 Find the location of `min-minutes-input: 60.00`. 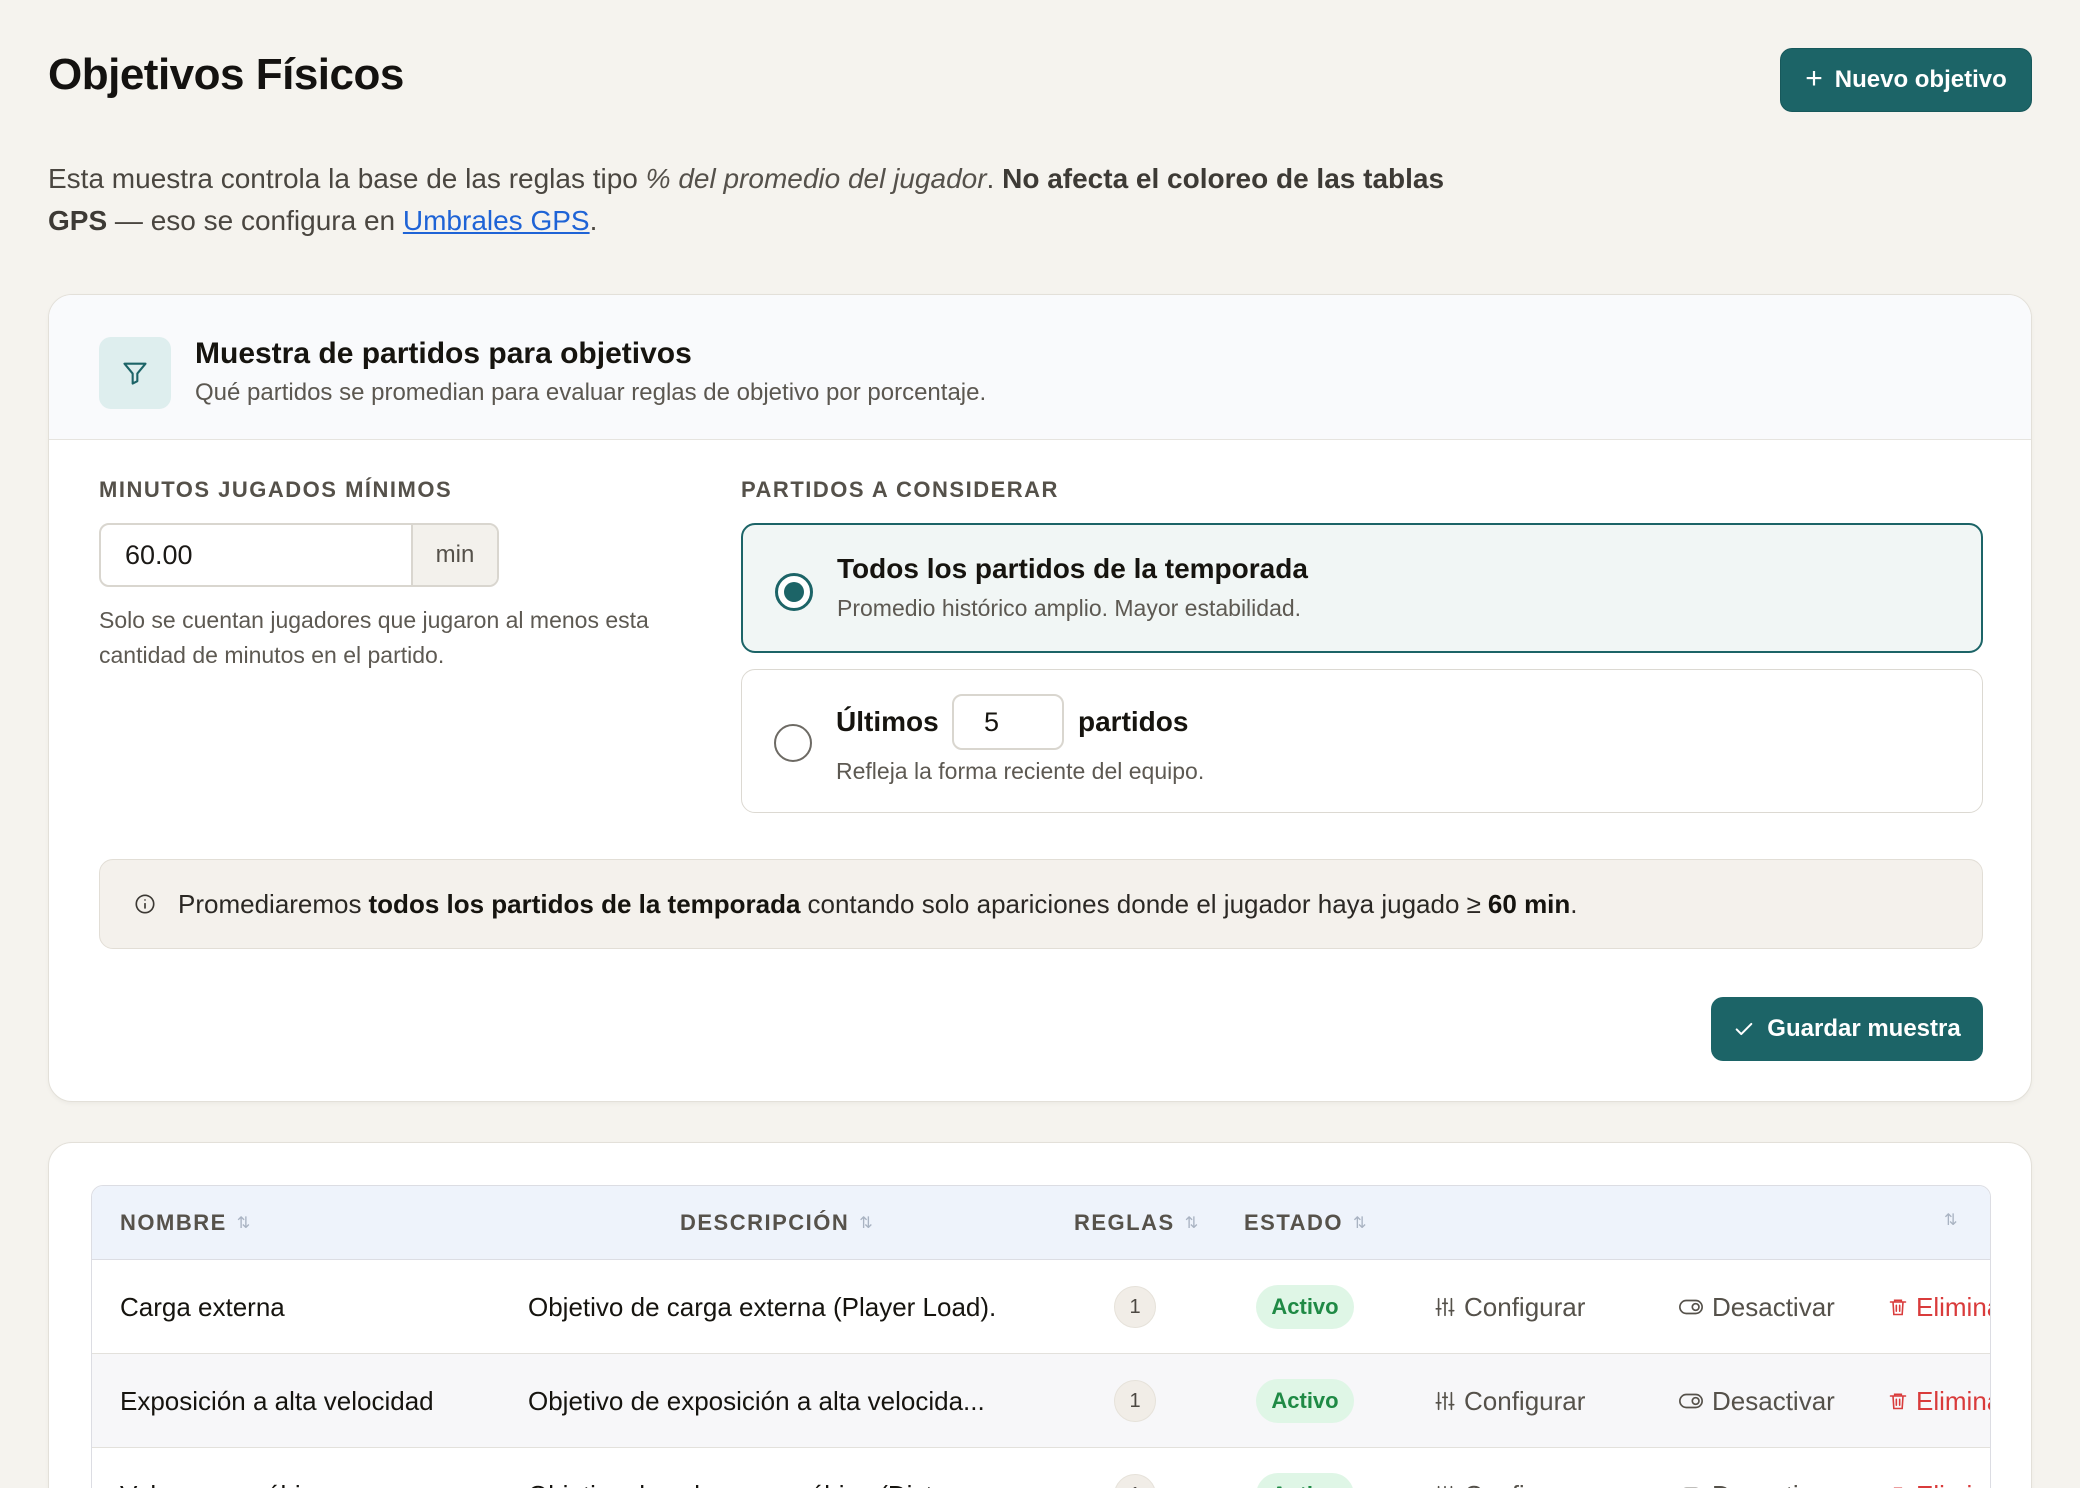

min-minutes-input: 60.00 is located at coordinates (256, 555).